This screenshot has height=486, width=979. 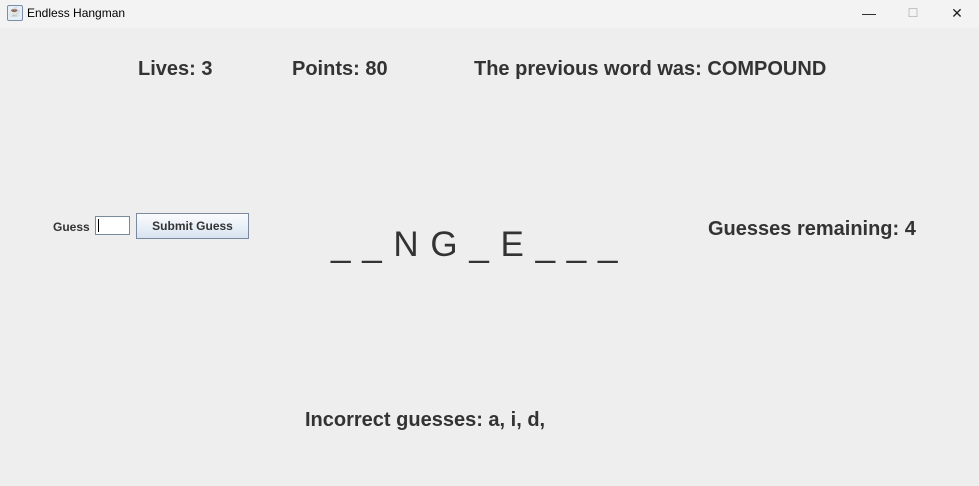 I want to click on java-app-icon: ☕, so click(x=15, y=13).